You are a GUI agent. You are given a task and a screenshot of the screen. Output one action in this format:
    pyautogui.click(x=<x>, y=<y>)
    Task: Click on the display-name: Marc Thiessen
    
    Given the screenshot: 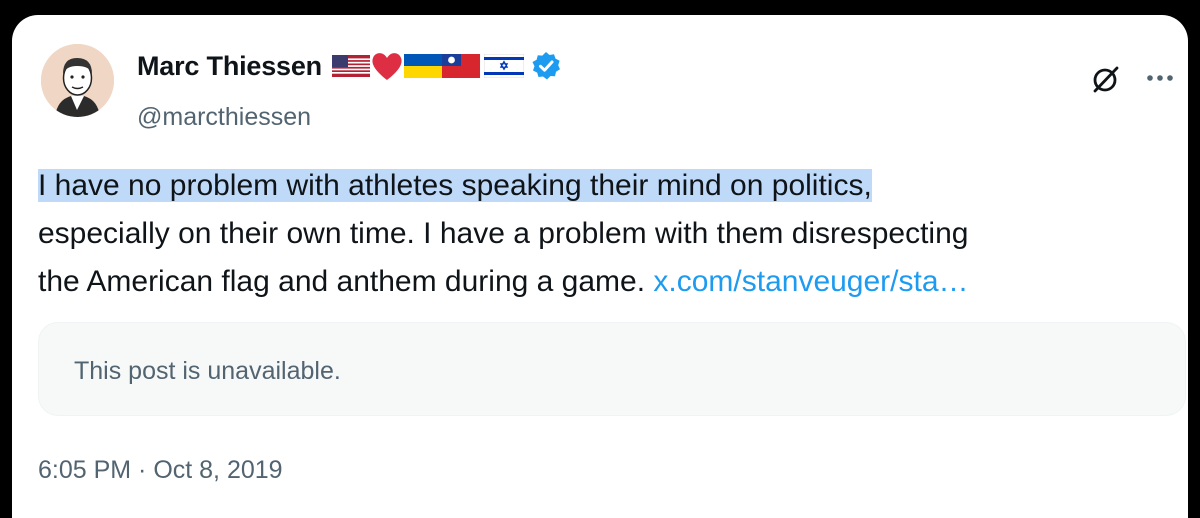 What is the action you would take?
    pyautogui.click(x=229, y=66)
    